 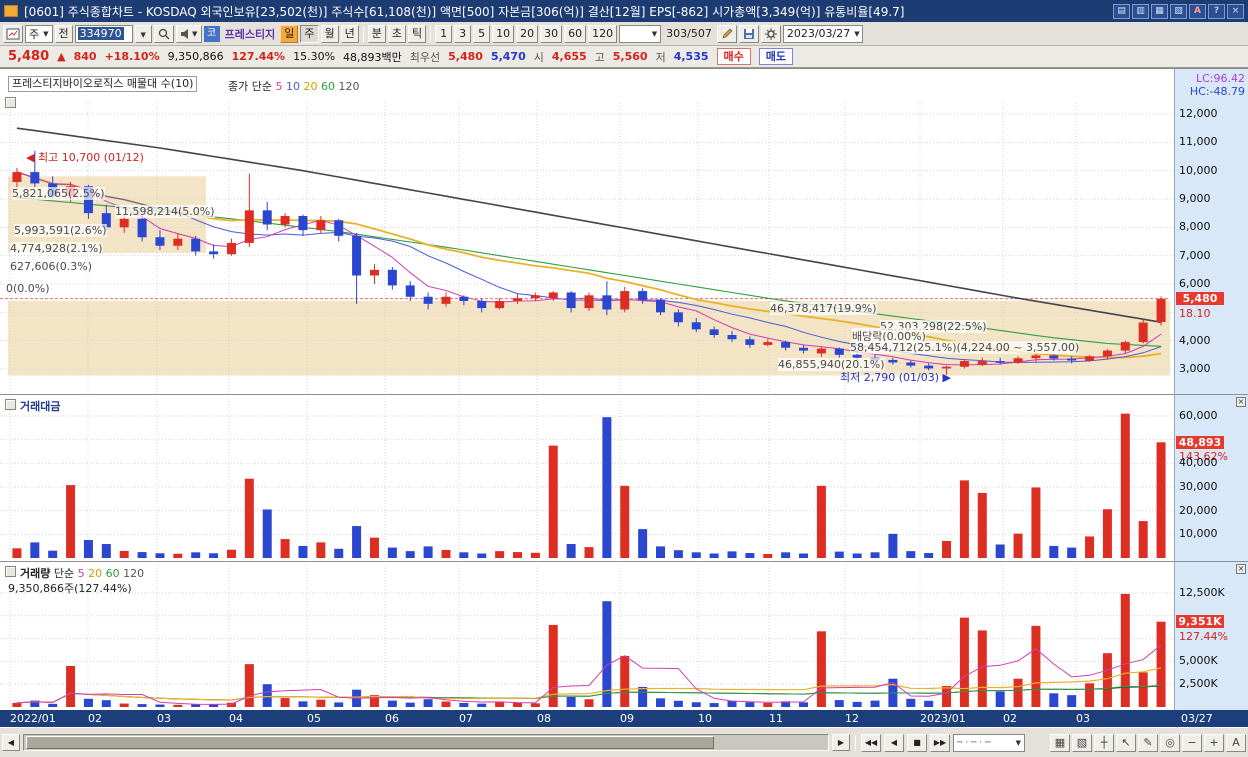 What do you see at coordinates (775, 56) in the screenshot?
I see `sell-button: 매도` at bounding box center [775, 56].